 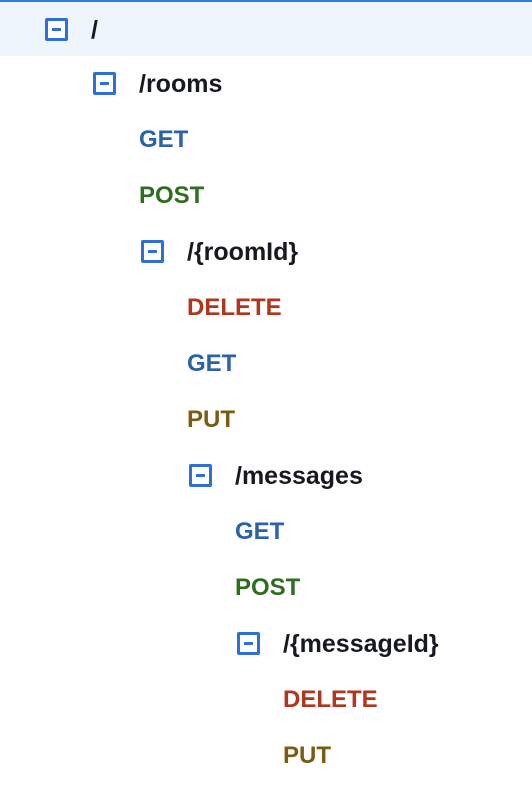 I want to click on resource-label-messages: /messages, so click(x=299, y=476).